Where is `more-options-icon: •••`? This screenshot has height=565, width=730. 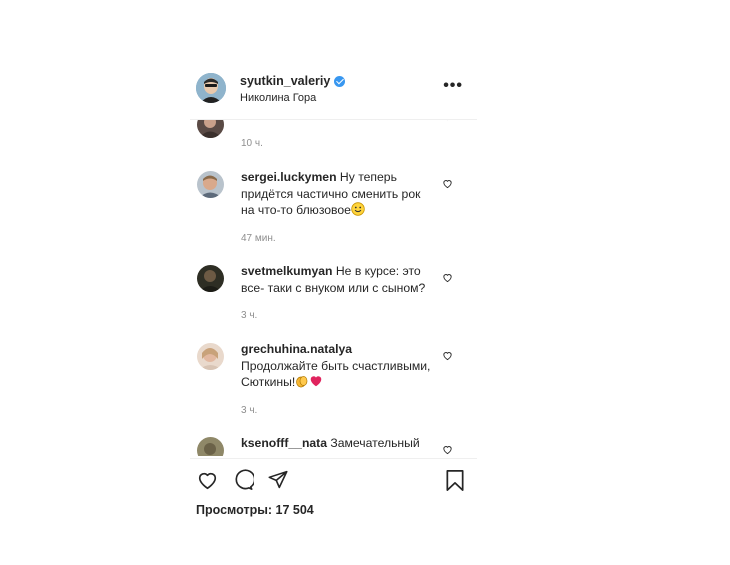 more-options-icon: ••• is located at coordinates (453, 86).